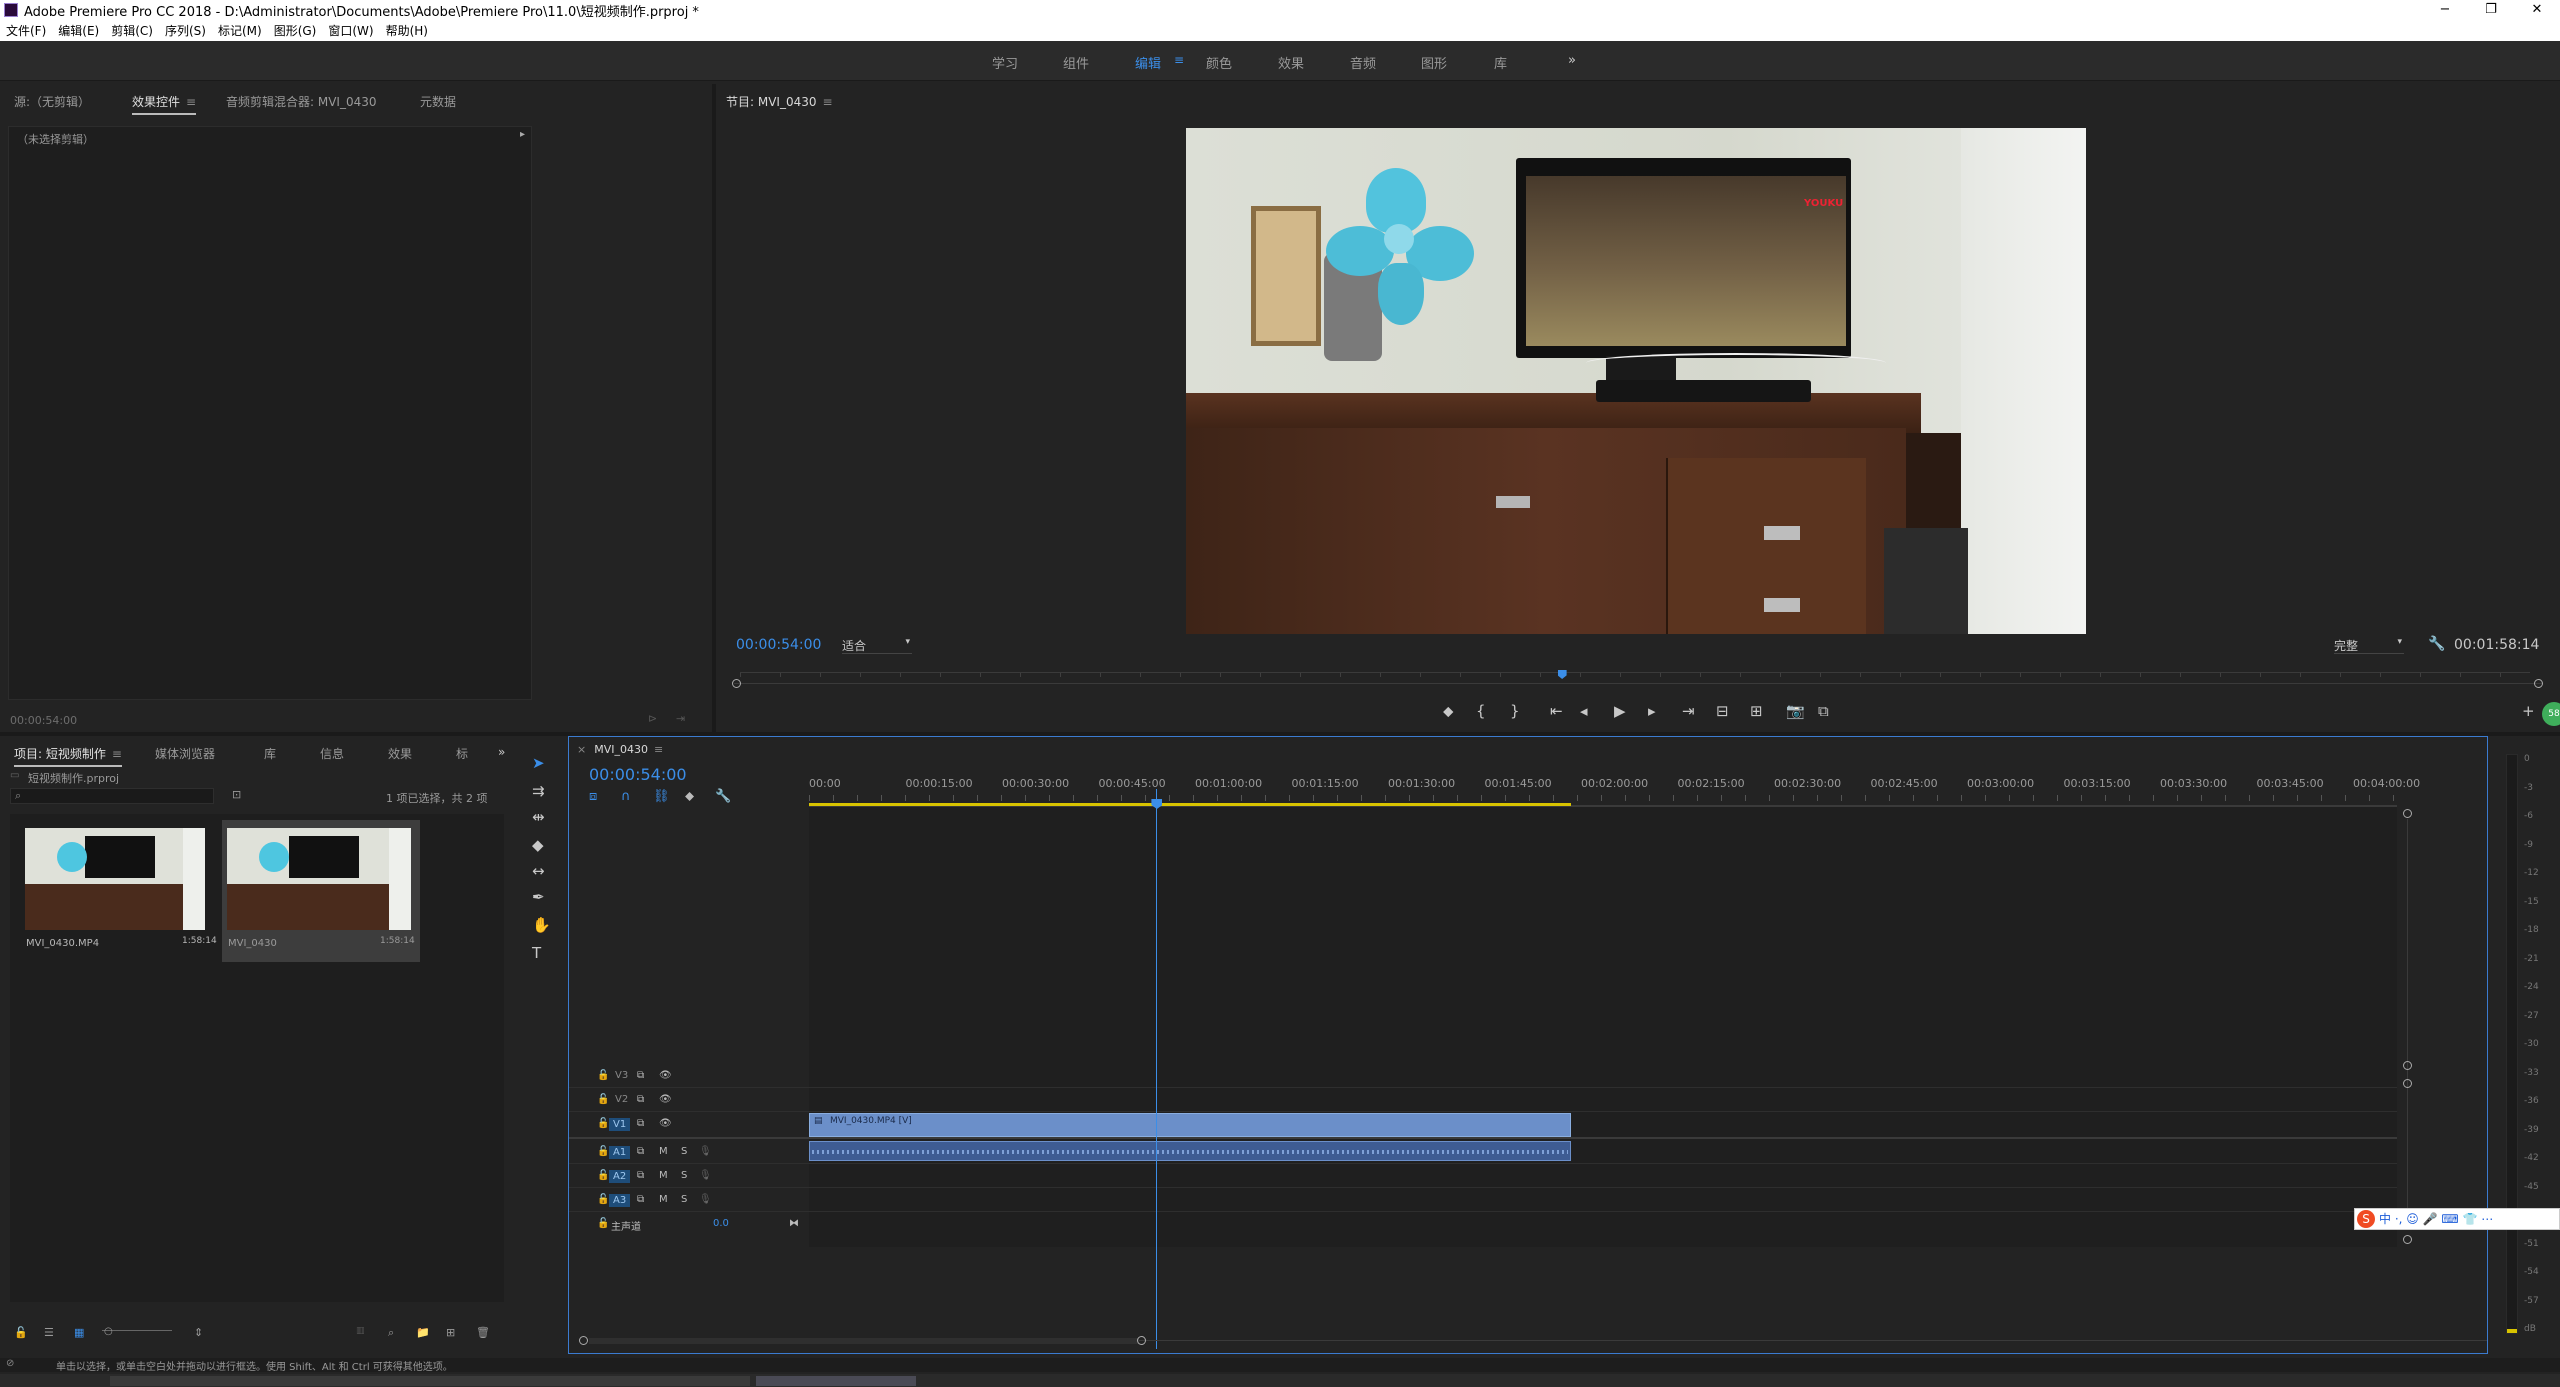 This screenshot has height=1387, width=2560. I want to click on export-frame-icon: 📷, so click(1795, 711).